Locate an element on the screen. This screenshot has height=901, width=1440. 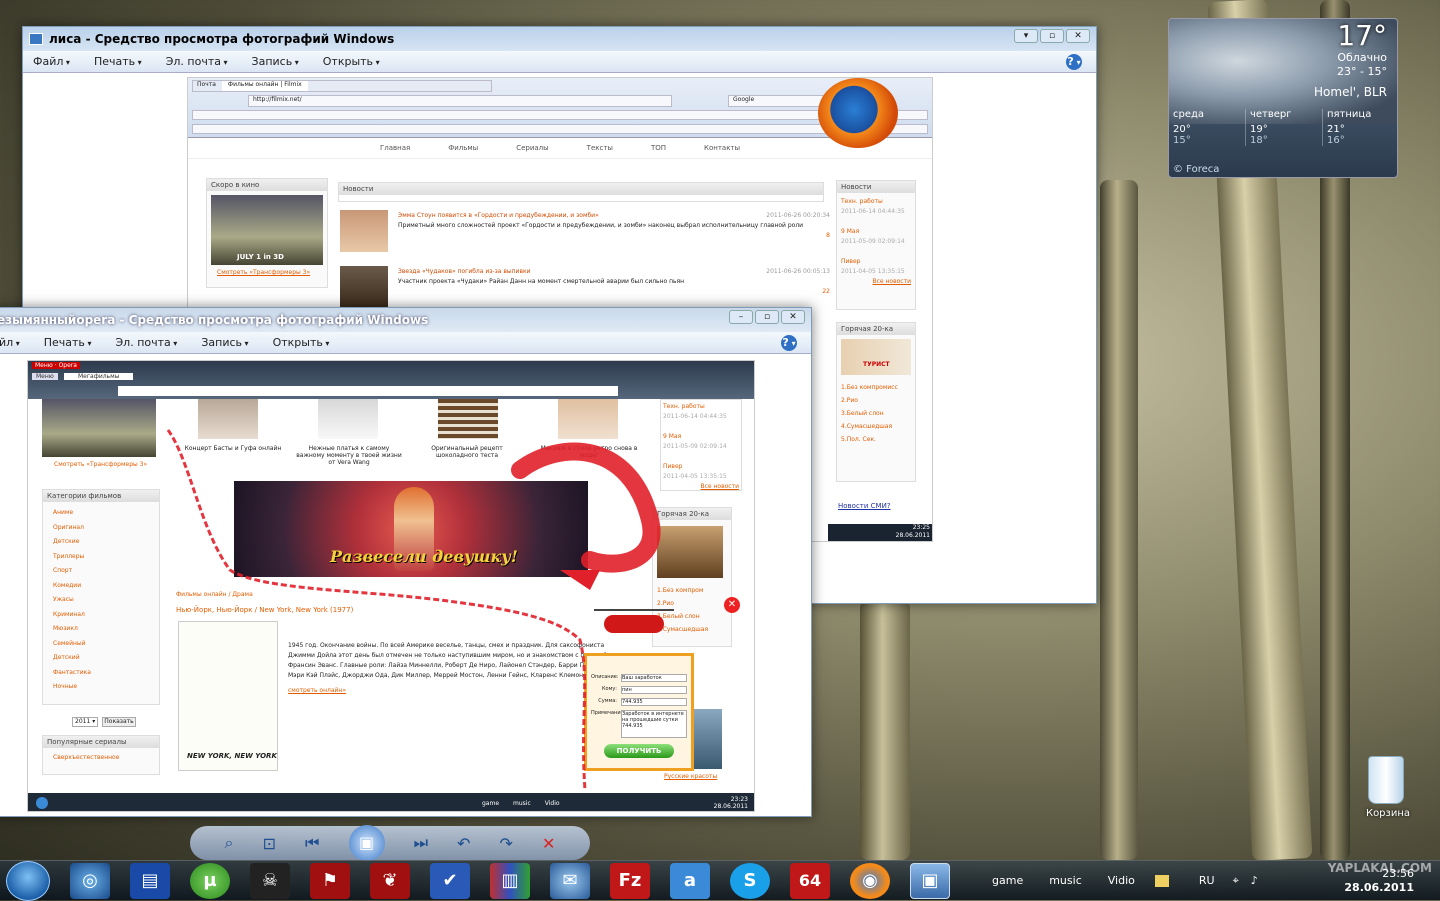
mini-start-icon is located at coordinates (42, 803).